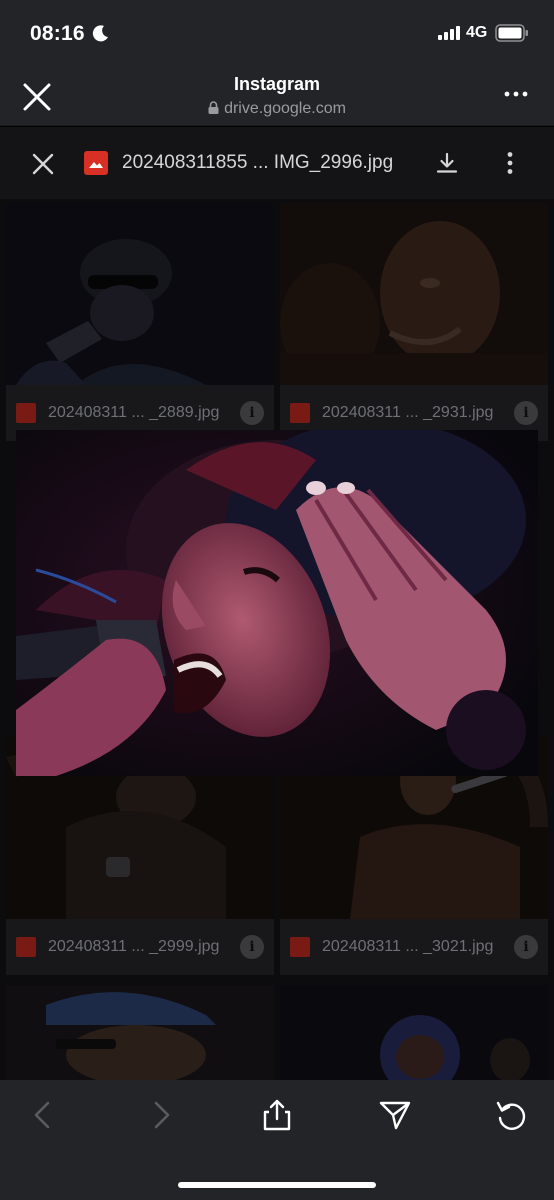 The image size is (554, 1200). I want to click on viewer-close-icon, so click(43, 164).